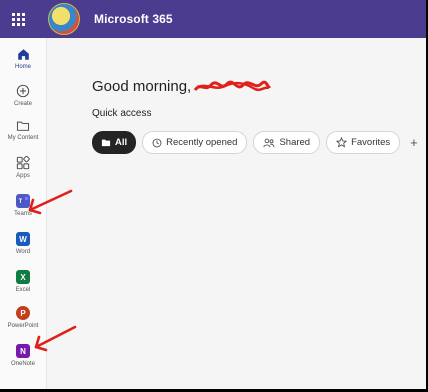 The image size is (428, 392). I want to click on plus-circle-icon, so click(23, 91).